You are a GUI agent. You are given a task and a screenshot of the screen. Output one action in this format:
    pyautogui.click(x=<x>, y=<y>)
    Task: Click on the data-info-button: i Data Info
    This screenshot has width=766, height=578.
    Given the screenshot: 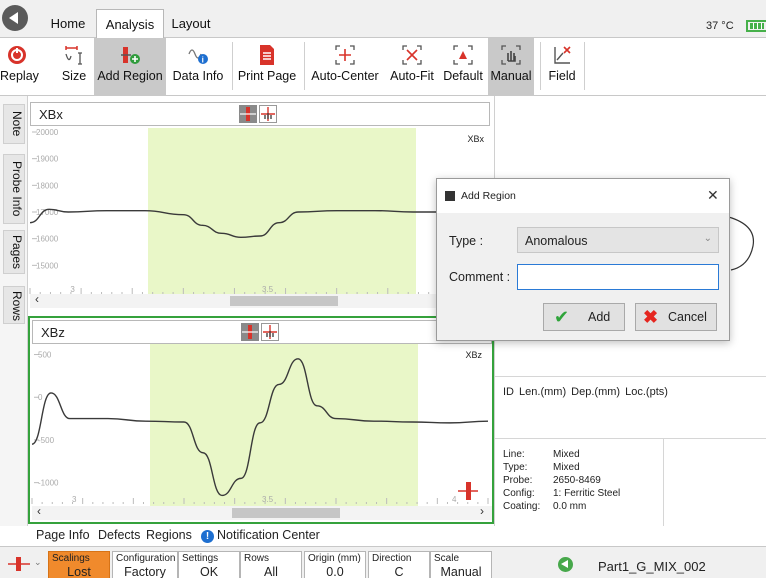 What is the action you would take?
    pyautogui.click(x=198, y=67)
    